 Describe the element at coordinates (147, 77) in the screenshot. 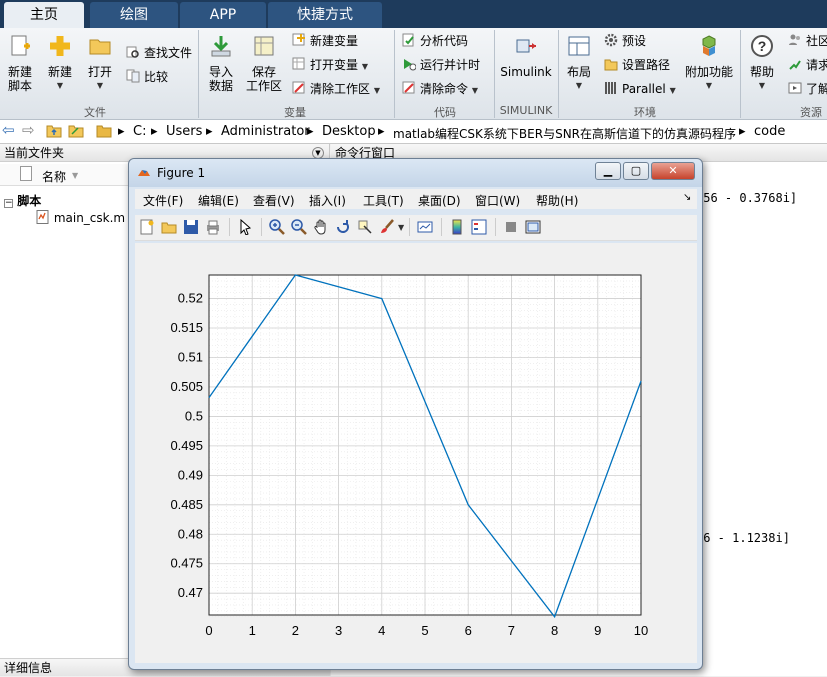

I see `compare-button: 比较` at that location.